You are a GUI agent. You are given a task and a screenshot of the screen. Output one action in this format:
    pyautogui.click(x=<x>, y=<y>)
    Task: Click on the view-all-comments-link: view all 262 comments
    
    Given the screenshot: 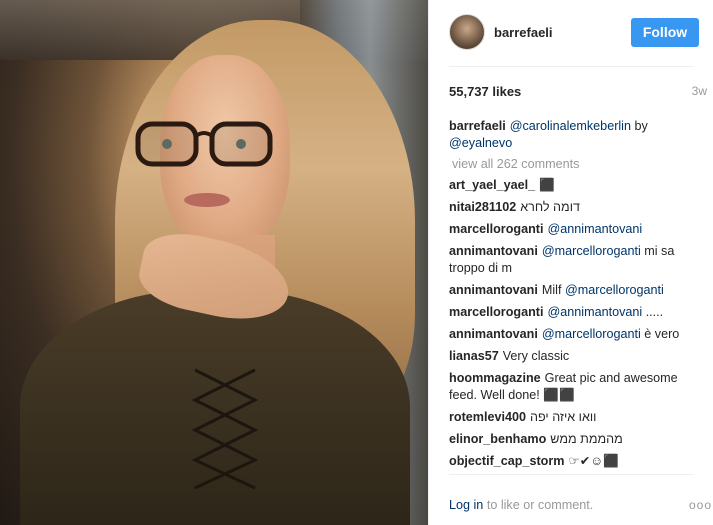 What is the action you would take?
    pyautogui.click(x=573, y=164)
    